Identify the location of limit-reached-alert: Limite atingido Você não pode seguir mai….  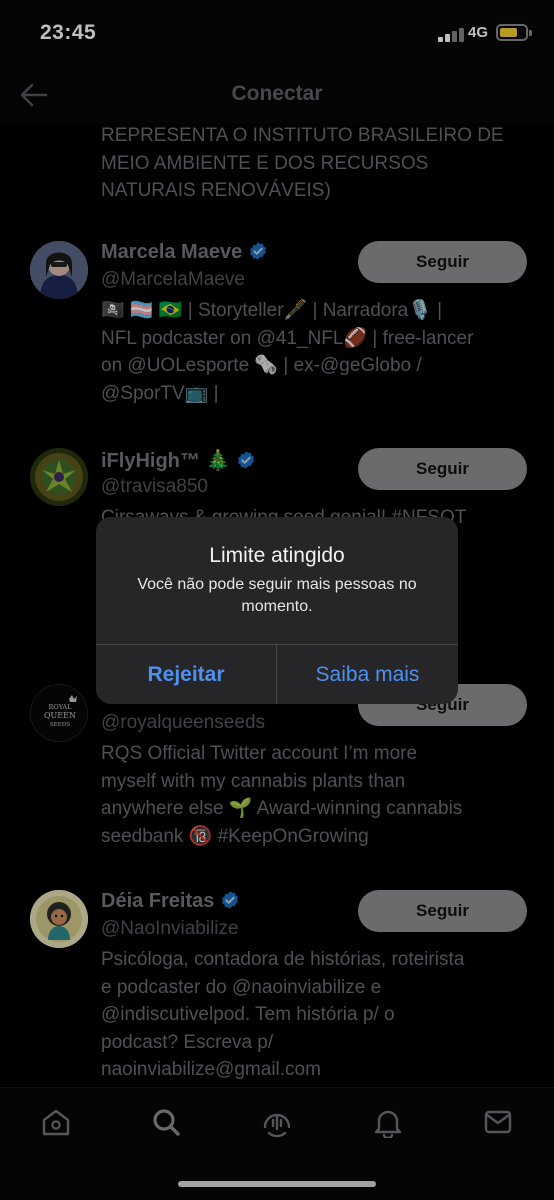
(277, 610).